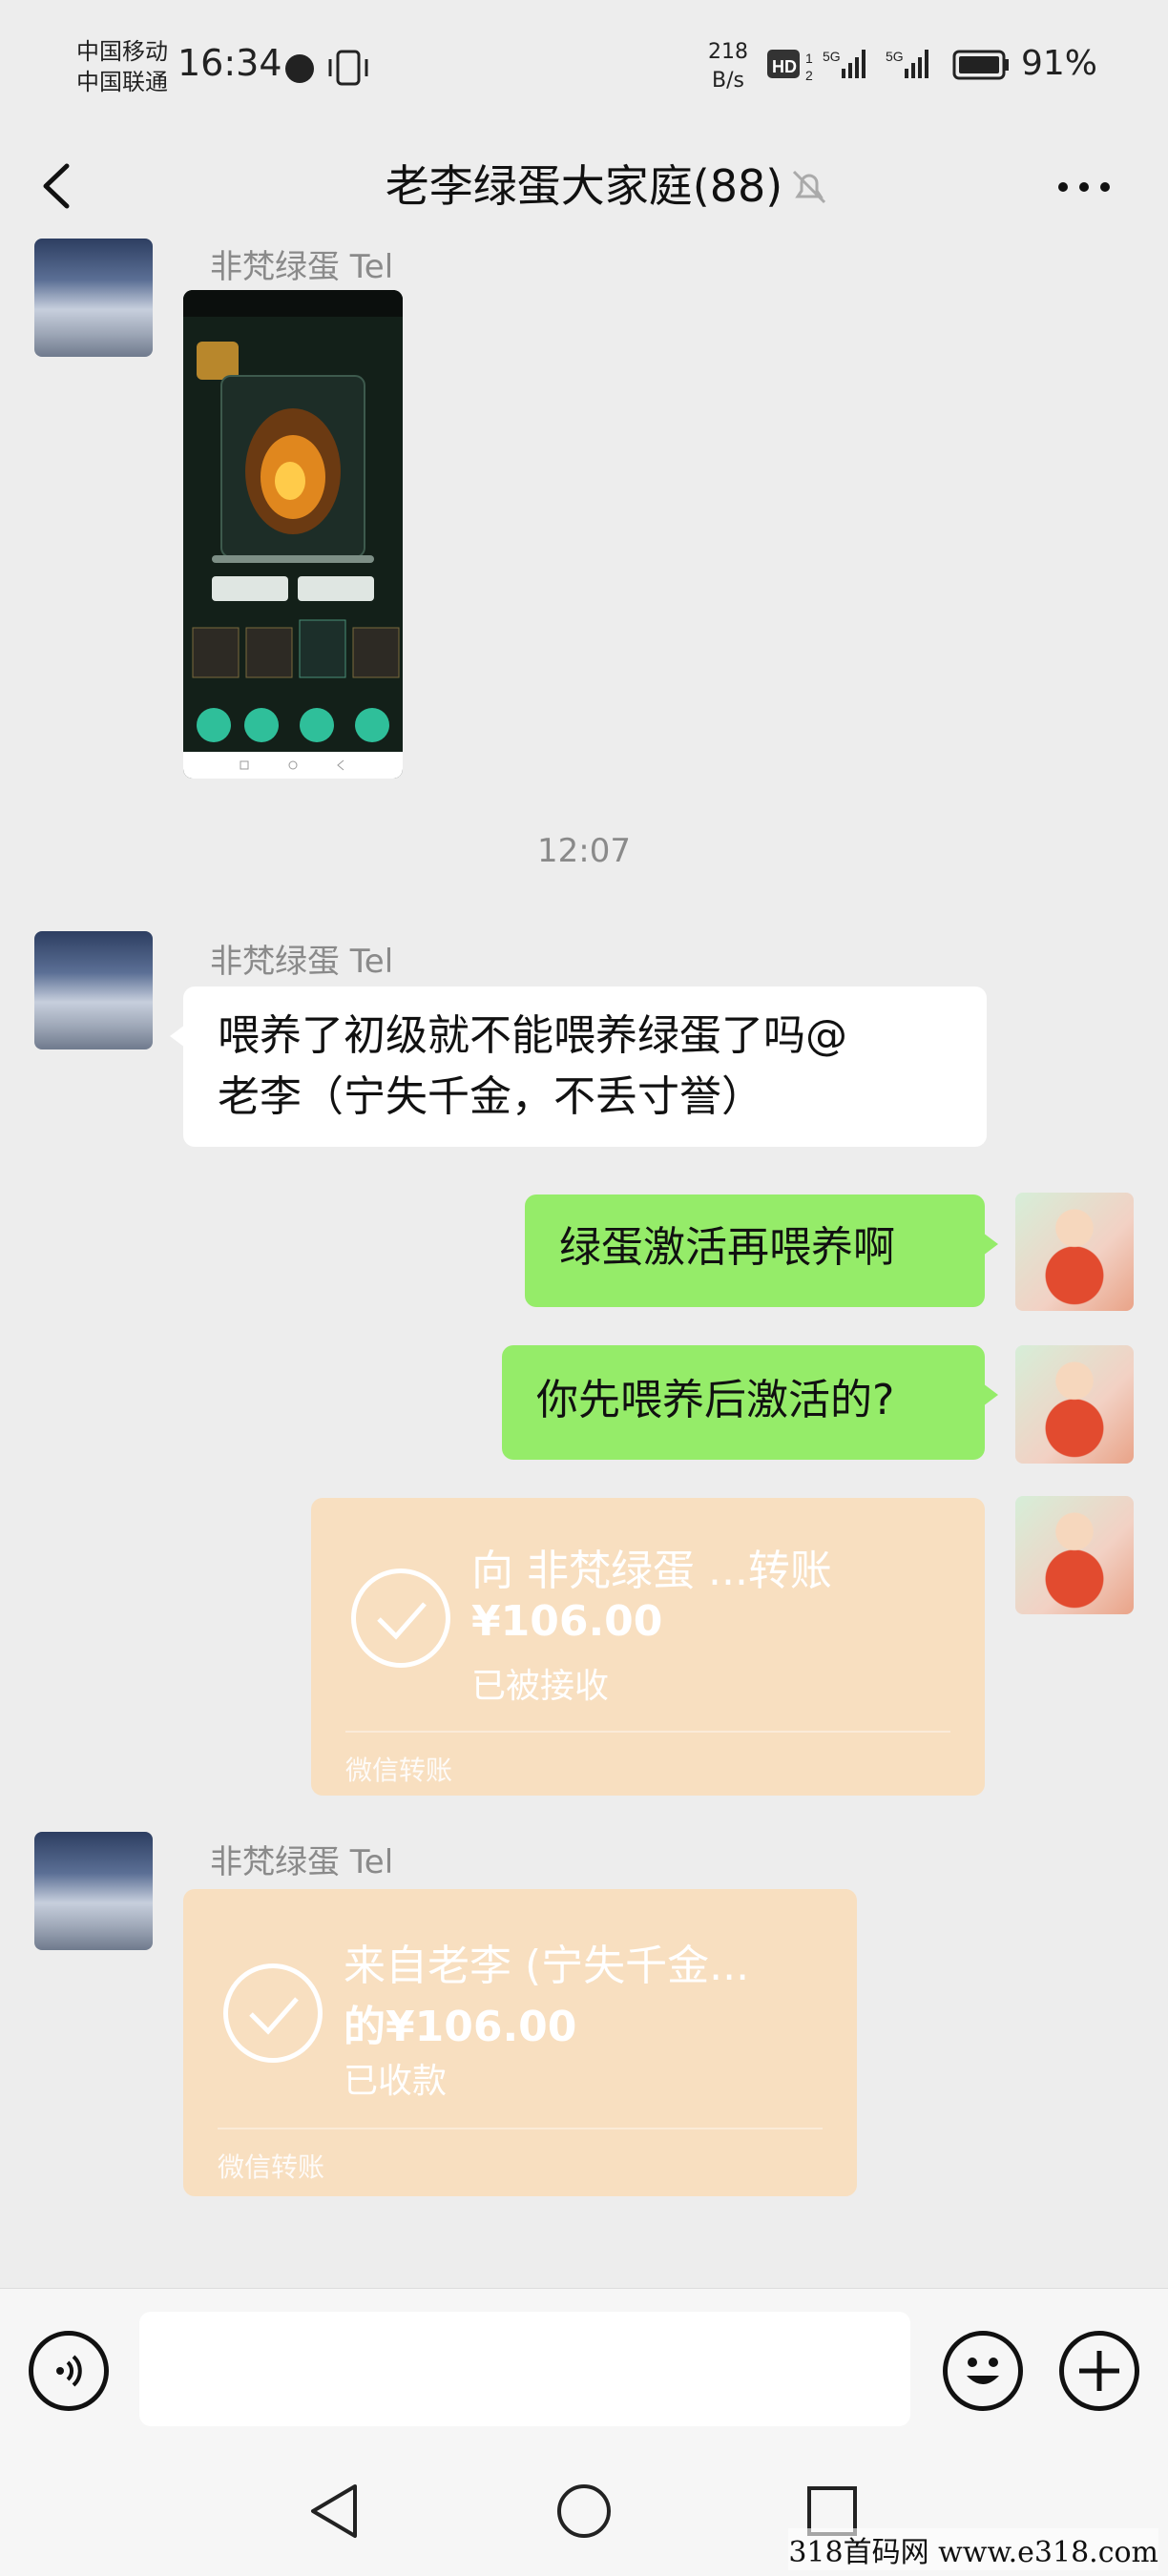 The image size is (1168, 2576). I want to click on svg-text: 1, so click(809, 58).